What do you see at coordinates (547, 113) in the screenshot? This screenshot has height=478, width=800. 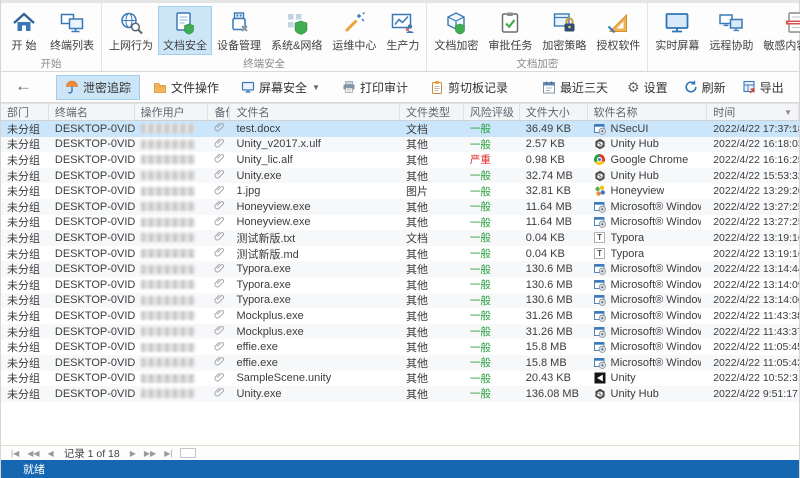 I see `column-header-label: 文件大小` at bounding box center [547, 113].